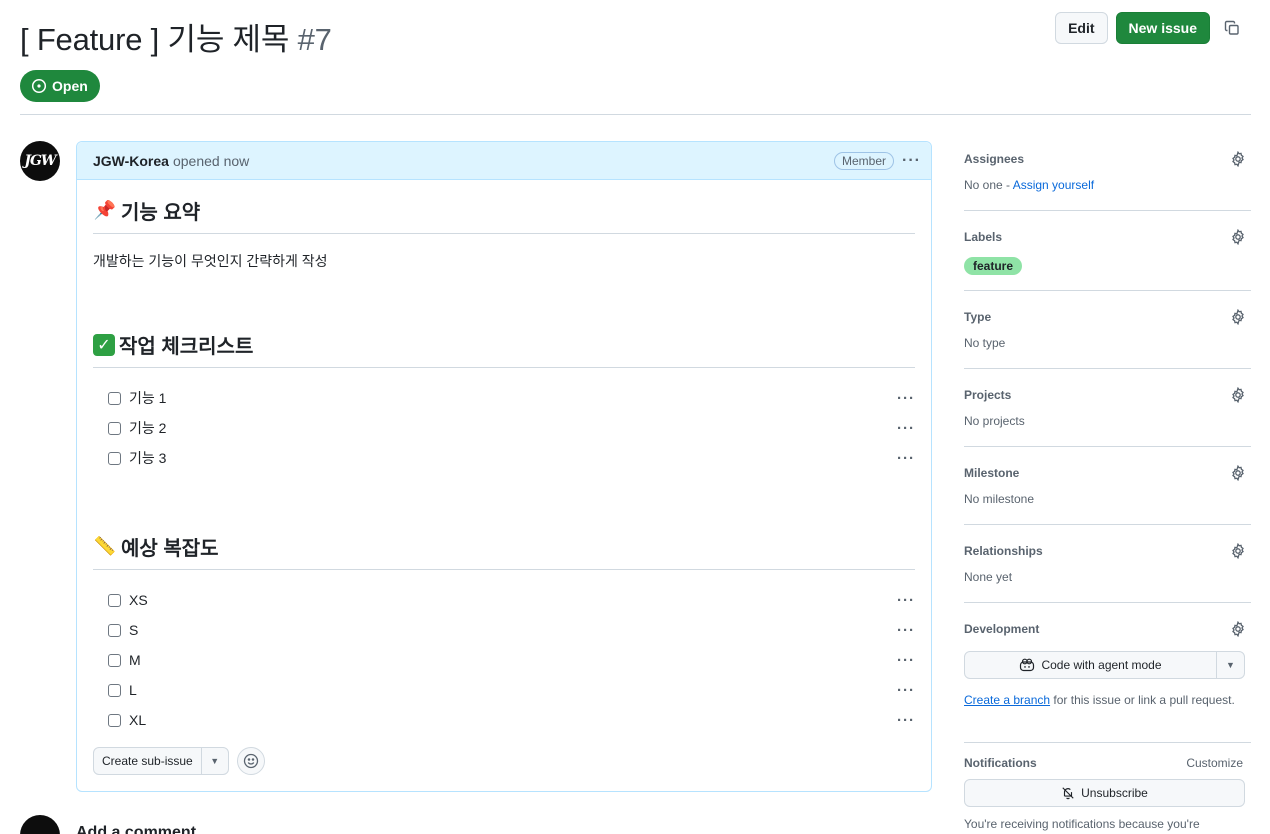 This screenshot has height=834, width=1270. What do you see at coordinates (504, 600) in the screenshot?
I see `task-item: XS ···` at bounding box center [504, 600].